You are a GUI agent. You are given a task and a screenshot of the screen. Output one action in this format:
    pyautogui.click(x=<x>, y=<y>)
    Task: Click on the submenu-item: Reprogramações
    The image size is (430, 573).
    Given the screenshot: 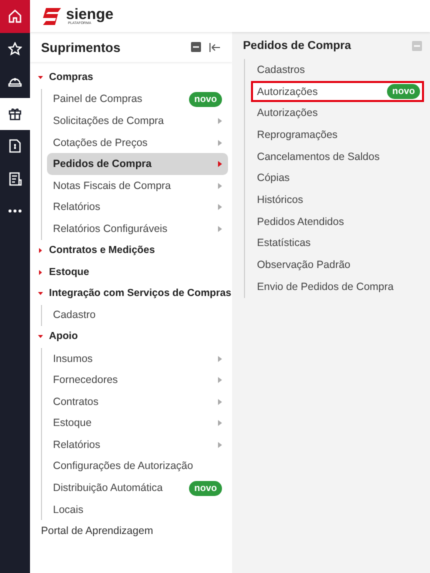 What is the action you would take?
    pyautogui.click(x=337, y=135)
    